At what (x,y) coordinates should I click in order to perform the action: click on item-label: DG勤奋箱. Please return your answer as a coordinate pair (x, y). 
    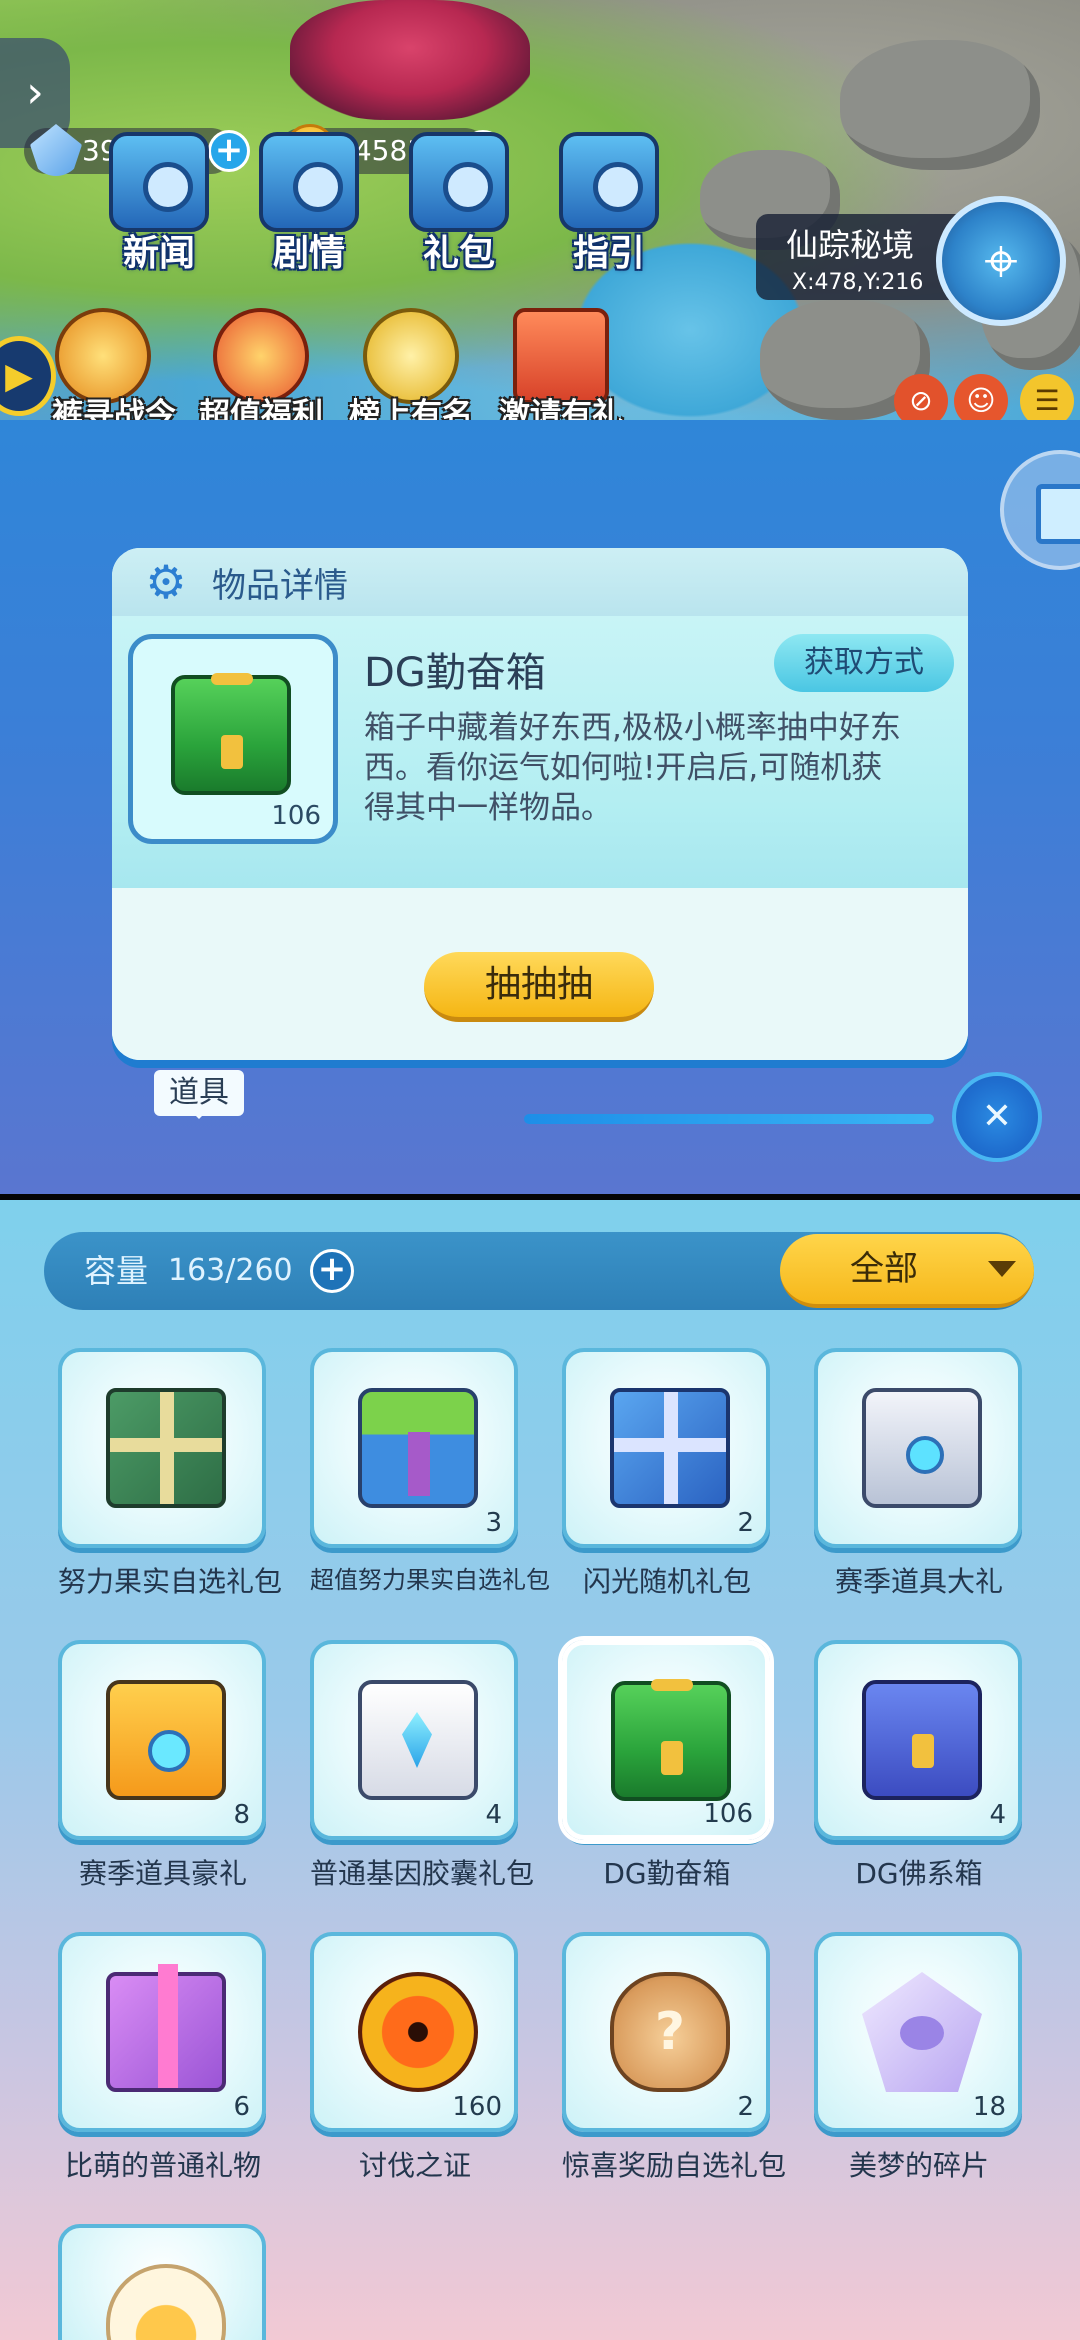
    Looking at the image, I should click on (667, 1873).